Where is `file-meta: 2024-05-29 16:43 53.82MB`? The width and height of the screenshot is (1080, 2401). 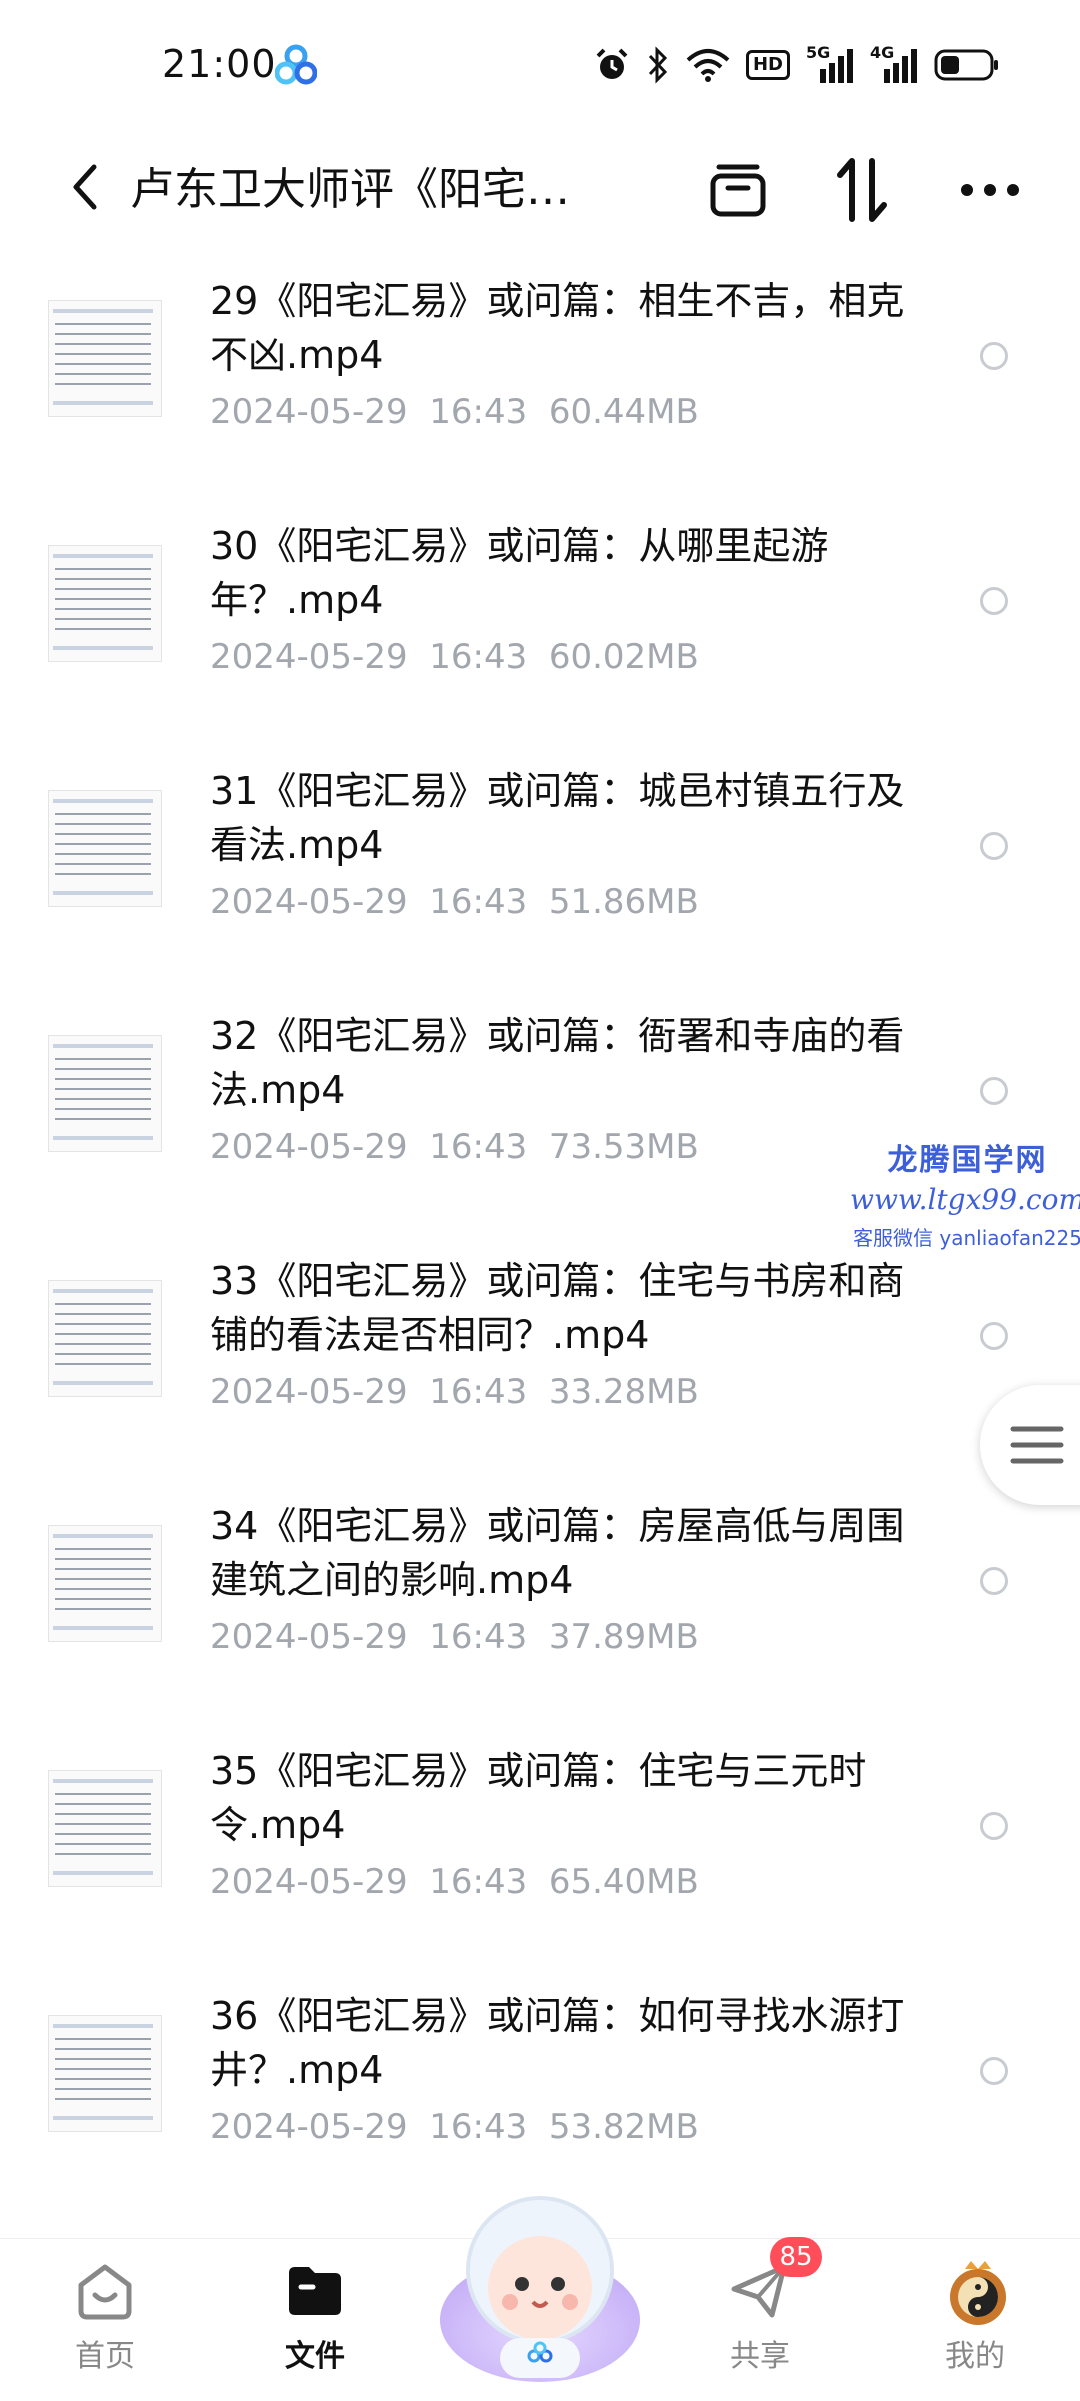 file-meta: 2024-05-29 16:43 53.82MB is located at coordinates (454, 2127).